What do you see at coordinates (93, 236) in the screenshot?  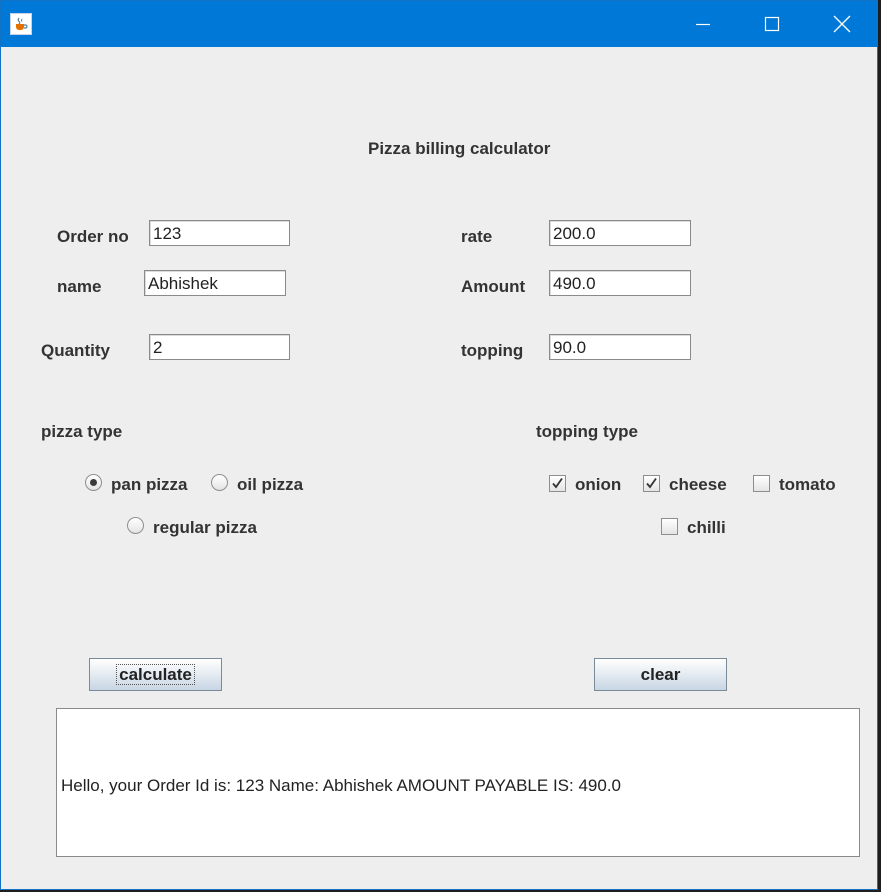 I see `order-no-label: Order no` at bounding box center [93, 236].